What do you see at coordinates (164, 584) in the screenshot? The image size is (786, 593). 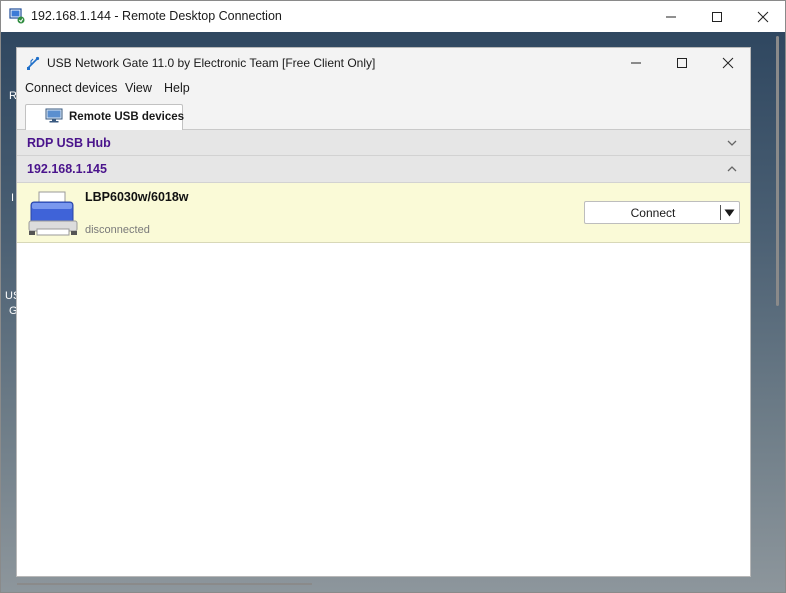 I see `horizontal-scrollbar` at bounding box center [164, 584].